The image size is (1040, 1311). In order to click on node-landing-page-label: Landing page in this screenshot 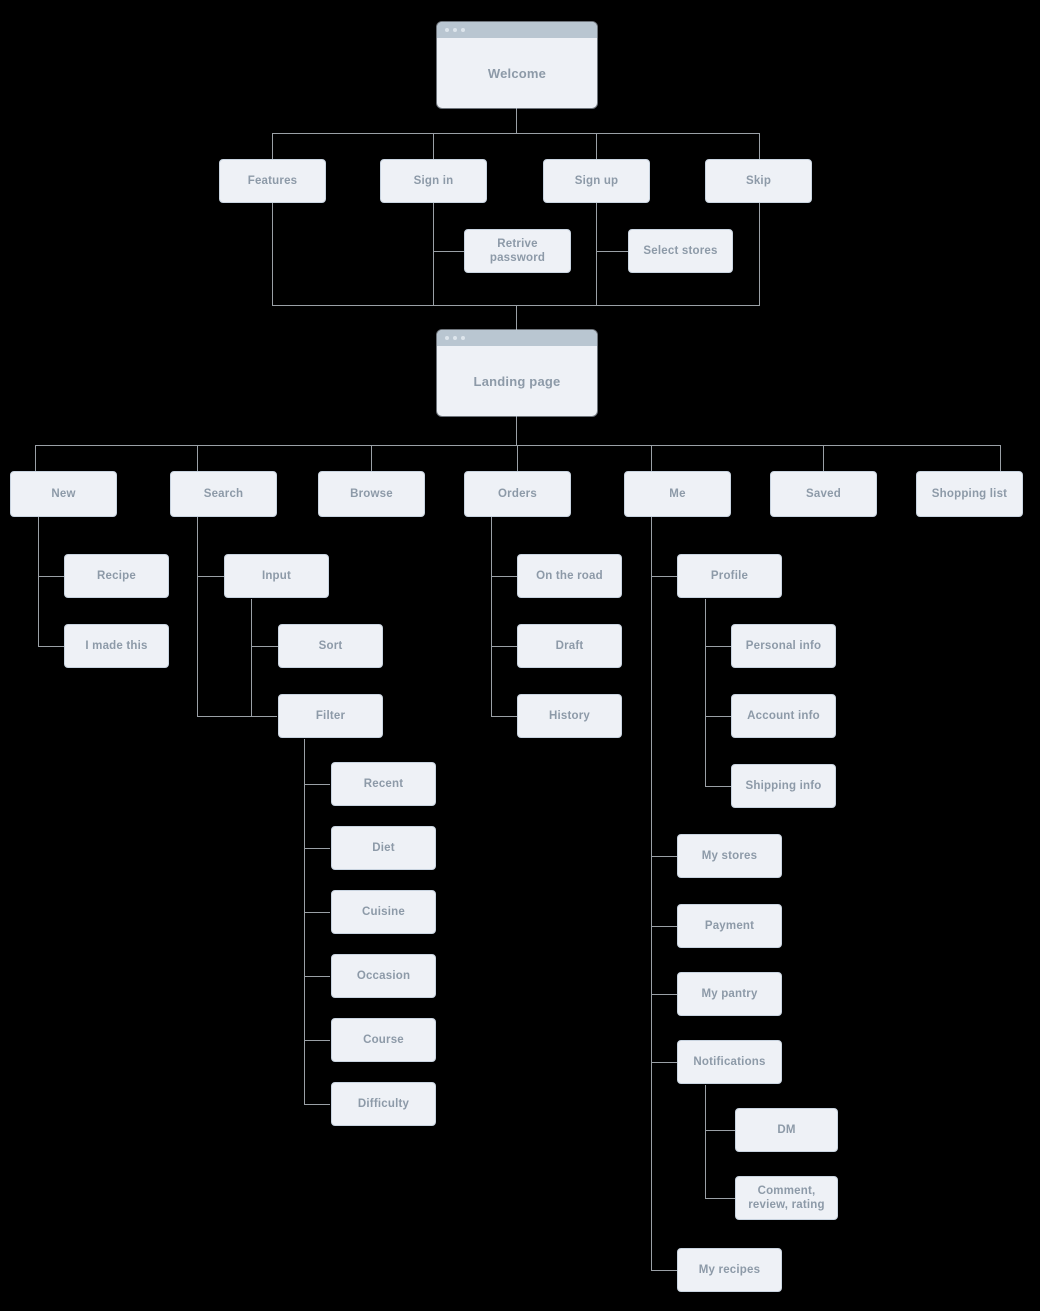, I will do `click(517, 381)`.